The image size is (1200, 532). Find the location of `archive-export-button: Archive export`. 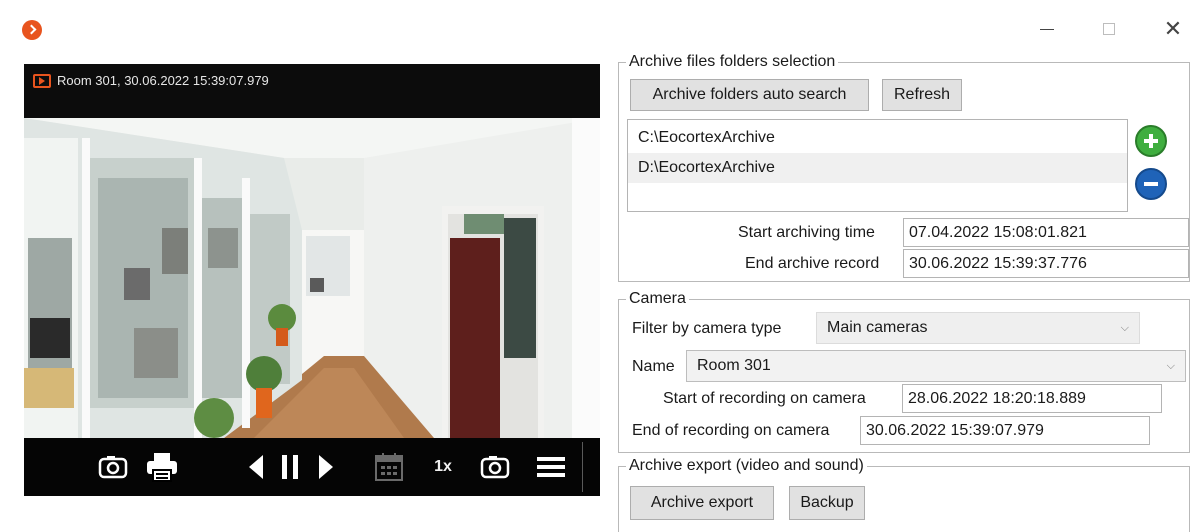

archive-export-button: Archive export is located at coordinates (702, 503).